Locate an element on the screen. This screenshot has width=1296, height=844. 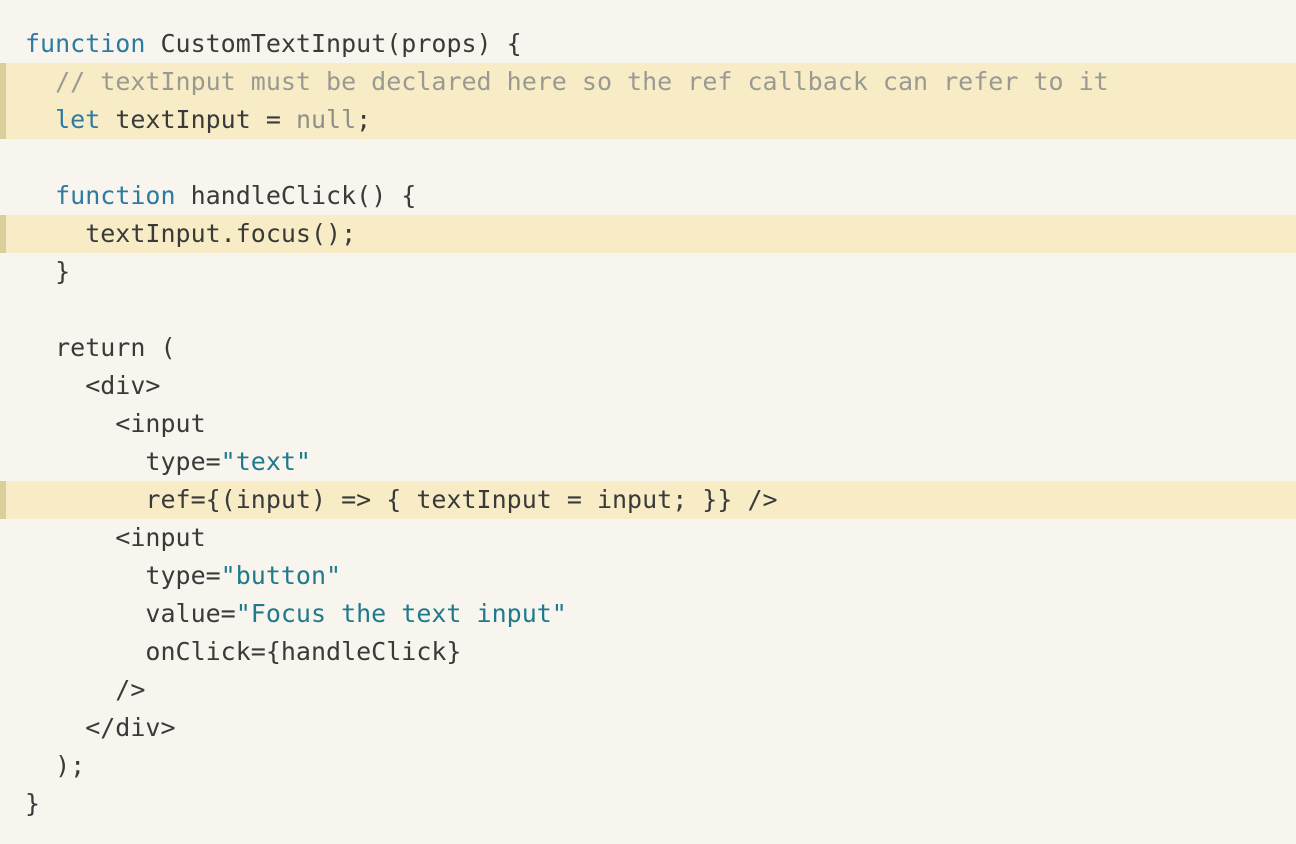
code-token: value= is located at coordinates (130, 613).